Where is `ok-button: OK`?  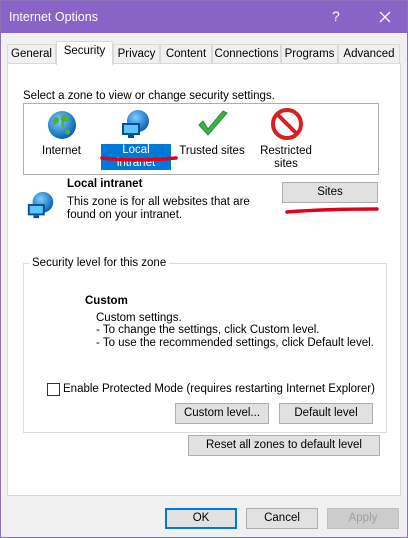 ok-button: OK is located at coordinates (201, 518).